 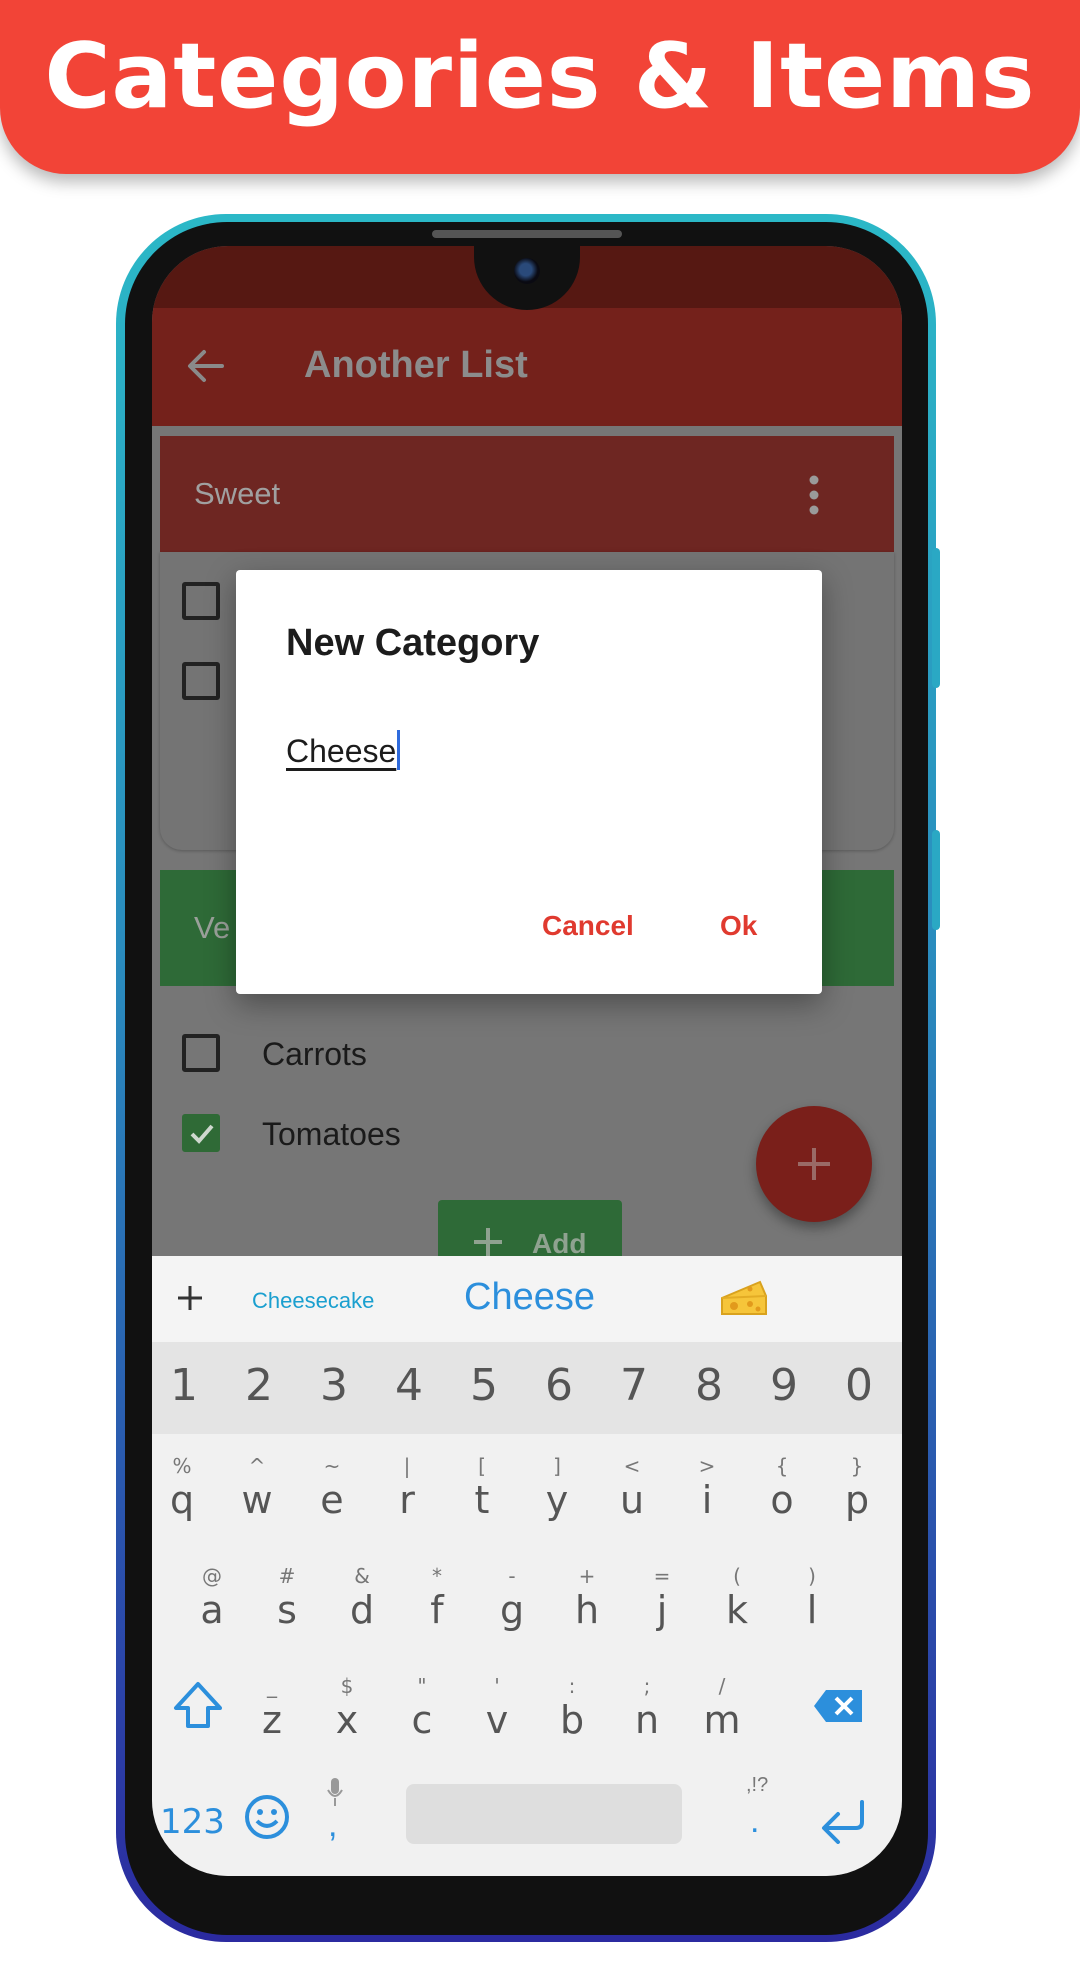 What do you see at coordinates (529, 782) in the screenshot?
I see `new-category-dialog: New Category Cheese Cancel Ok` at bounding box center [529, 782].